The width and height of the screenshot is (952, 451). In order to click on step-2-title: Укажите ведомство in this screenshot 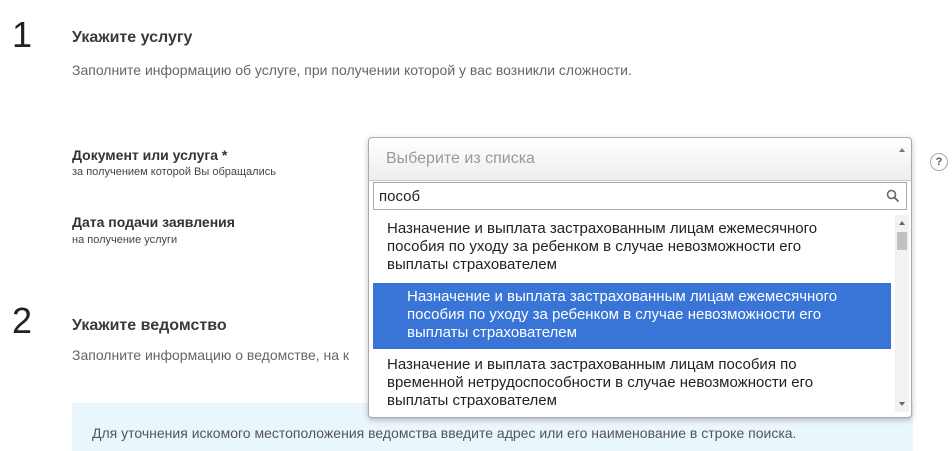, I will do `click(149, 325)`.